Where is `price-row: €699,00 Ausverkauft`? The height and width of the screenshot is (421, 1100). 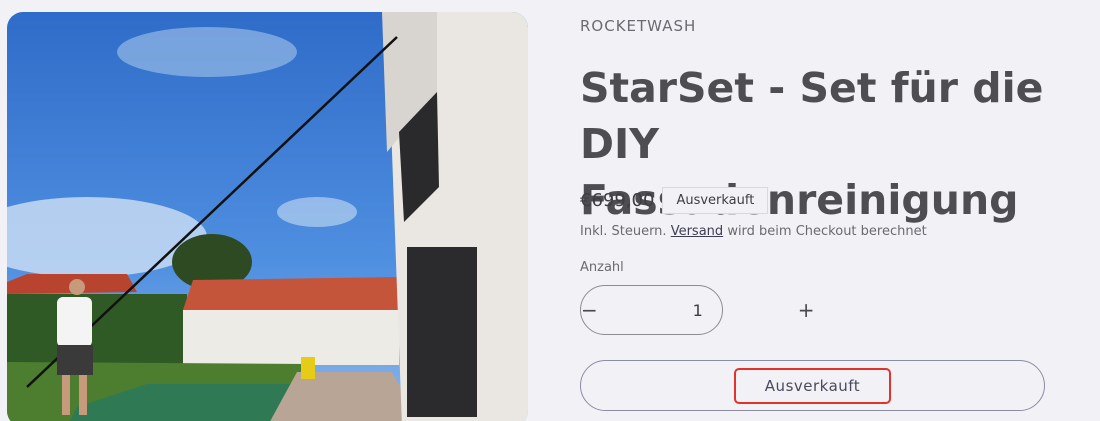
price-row: €699,00 Ausverkauft is located at coordinates (674, 200).